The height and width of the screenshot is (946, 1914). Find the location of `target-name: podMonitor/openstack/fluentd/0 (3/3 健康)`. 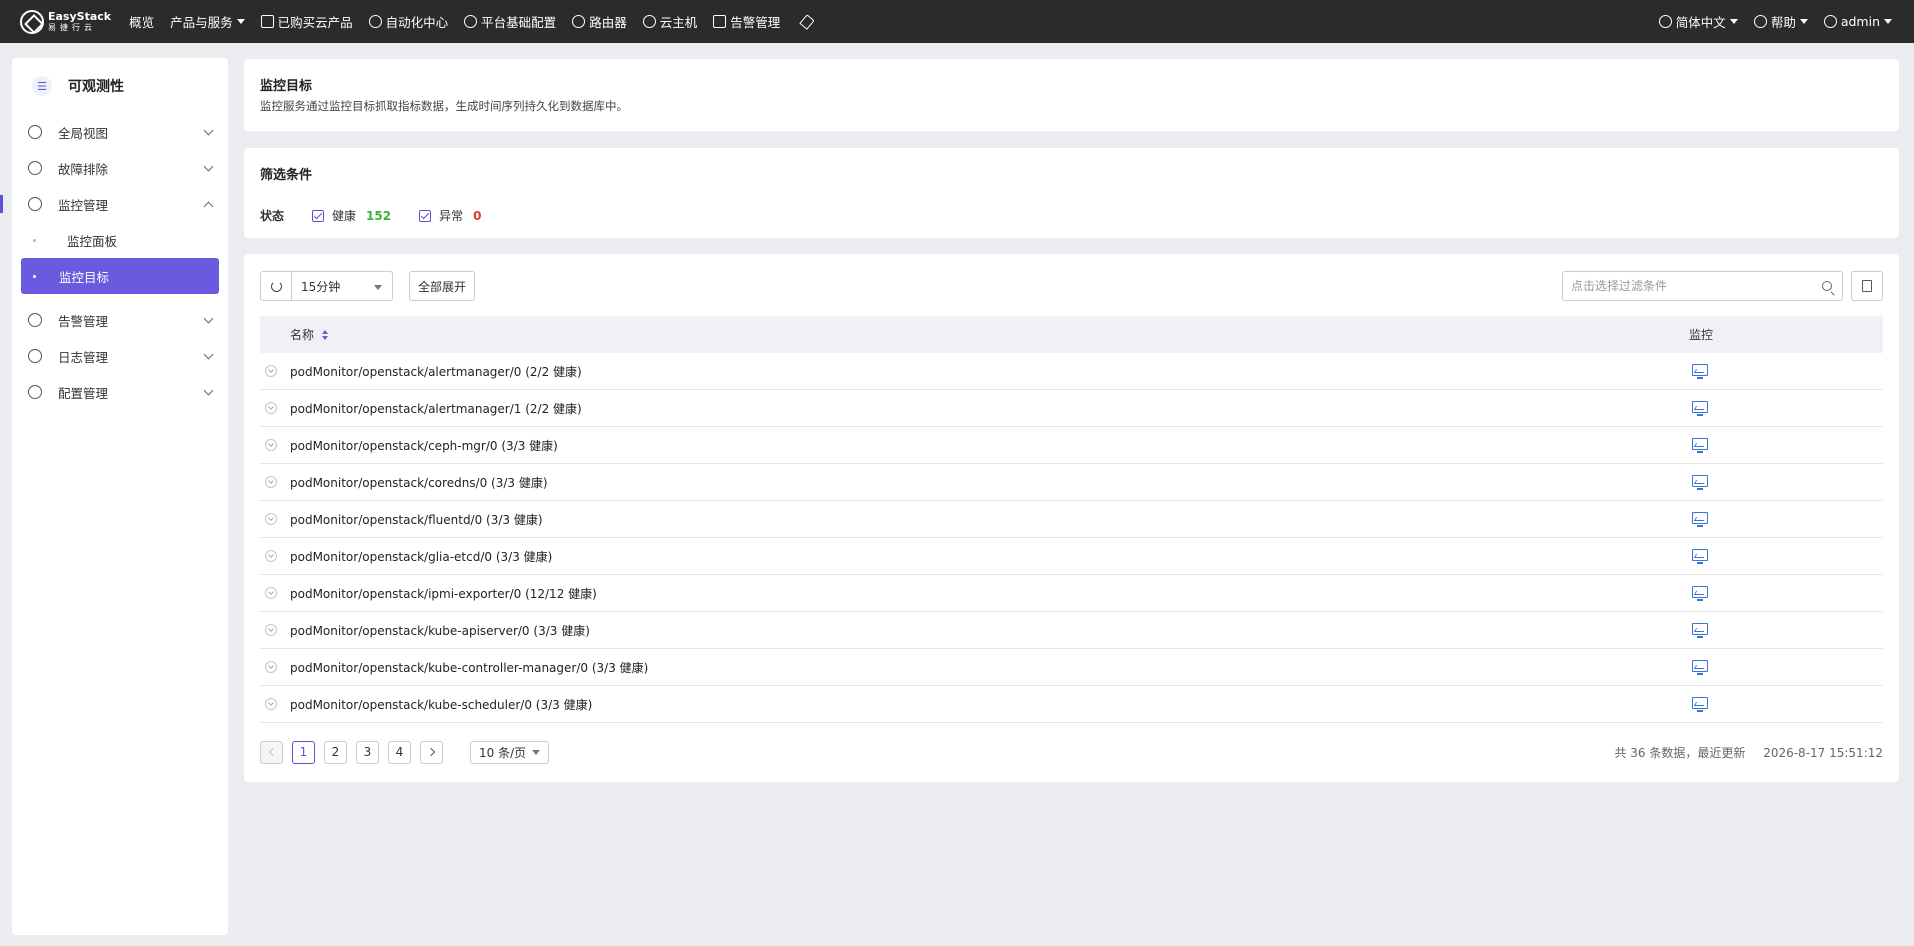

target-name: podMonitor/openstack/fluentd/0 (3/3 健康) is located at coordinates (416, 519).